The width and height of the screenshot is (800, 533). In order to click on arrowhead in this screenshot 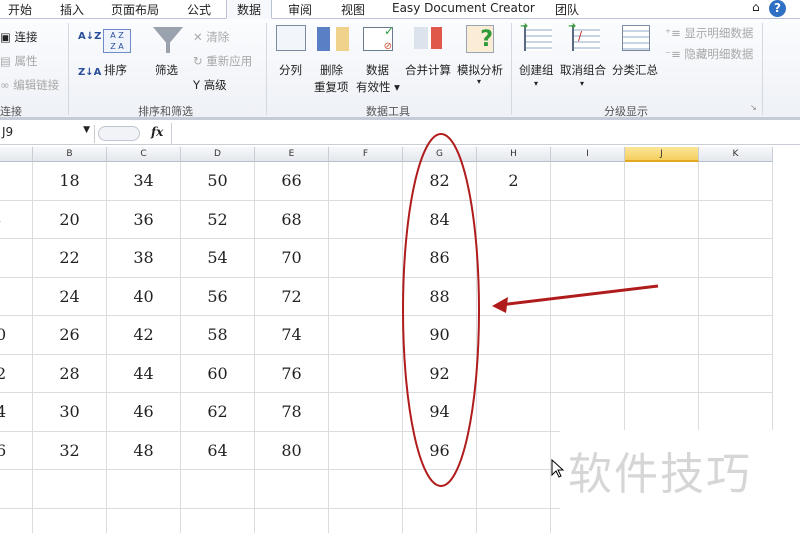, I will do `click(500, 305)`.